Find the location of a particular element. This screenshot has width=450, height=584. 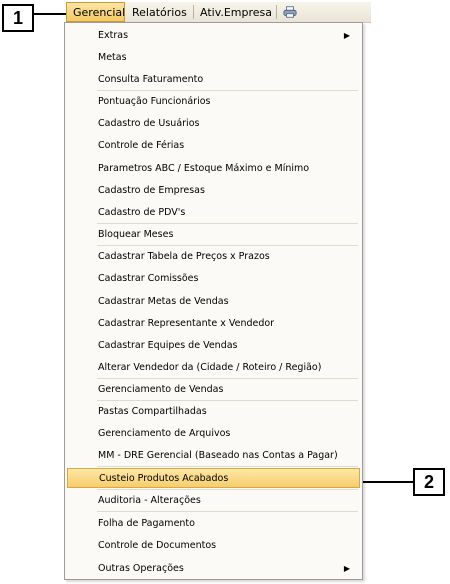

menu-item-label: Gerenciamento de Vendas is located at coordinates (161, 389).